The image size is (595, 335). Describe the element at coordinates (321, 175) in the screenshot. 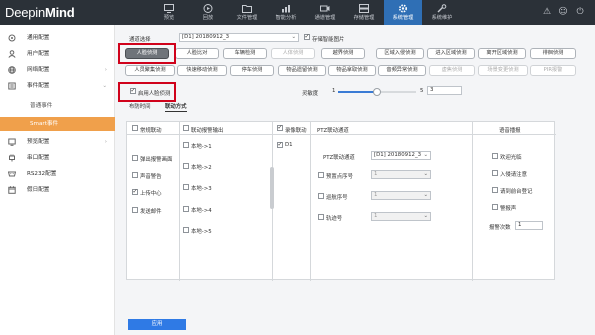

I see `preset-checkbox` at that location.